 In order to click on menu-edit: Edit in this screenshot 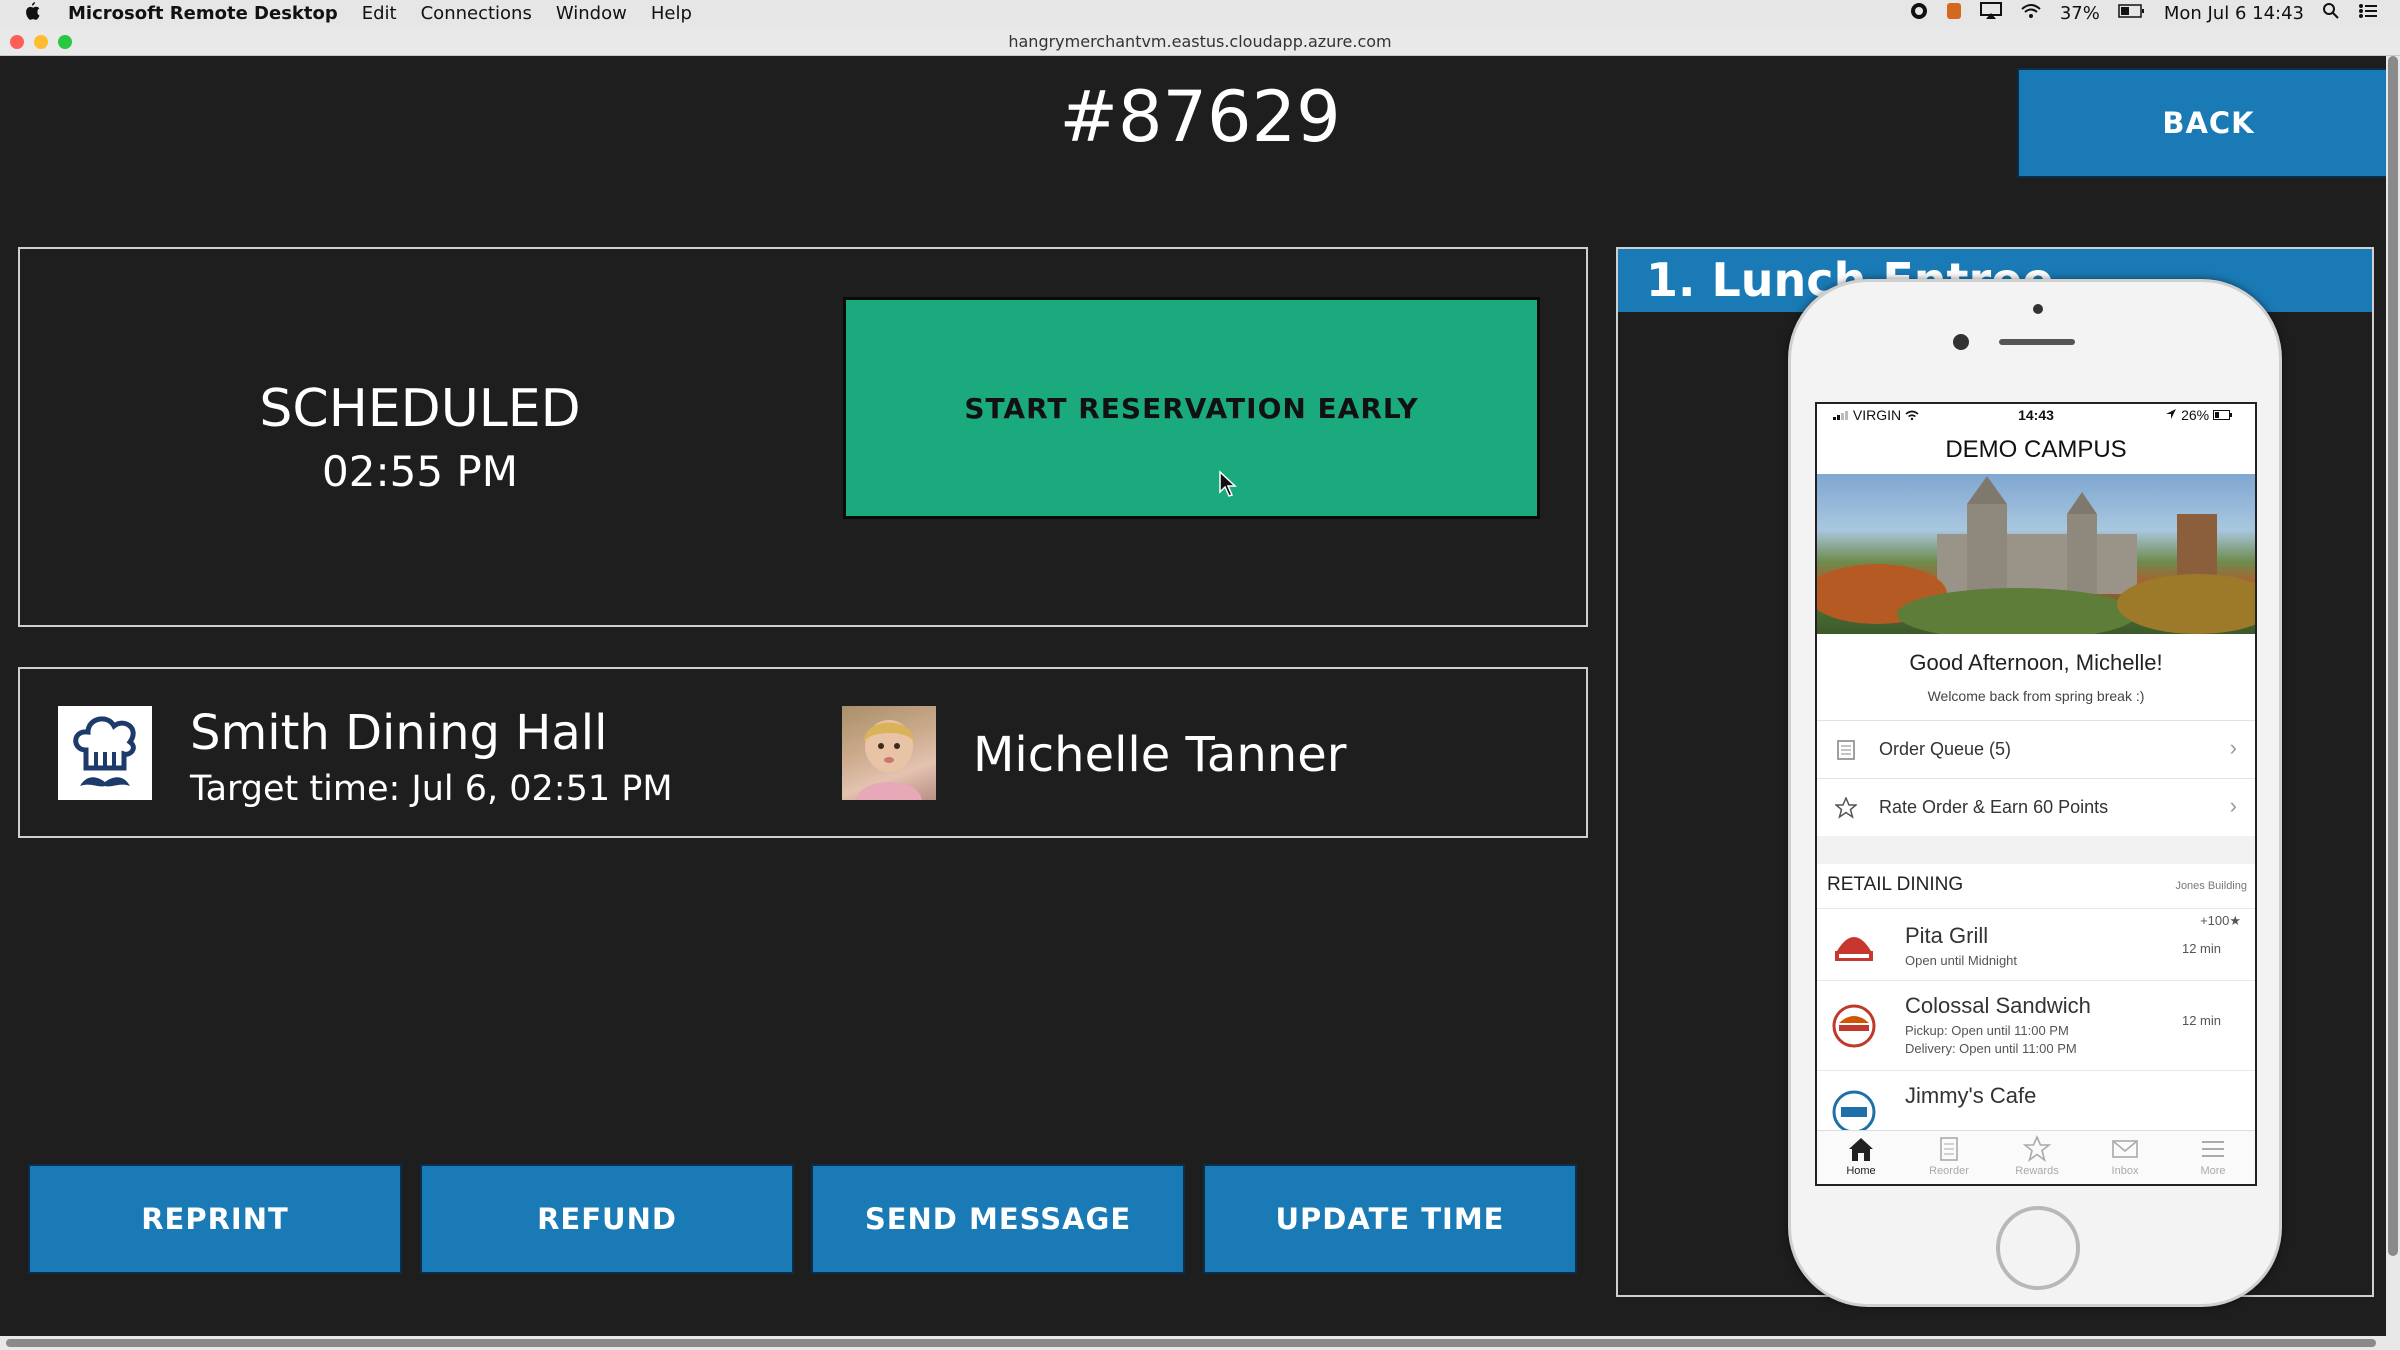, I will do `click(379, 13)`.